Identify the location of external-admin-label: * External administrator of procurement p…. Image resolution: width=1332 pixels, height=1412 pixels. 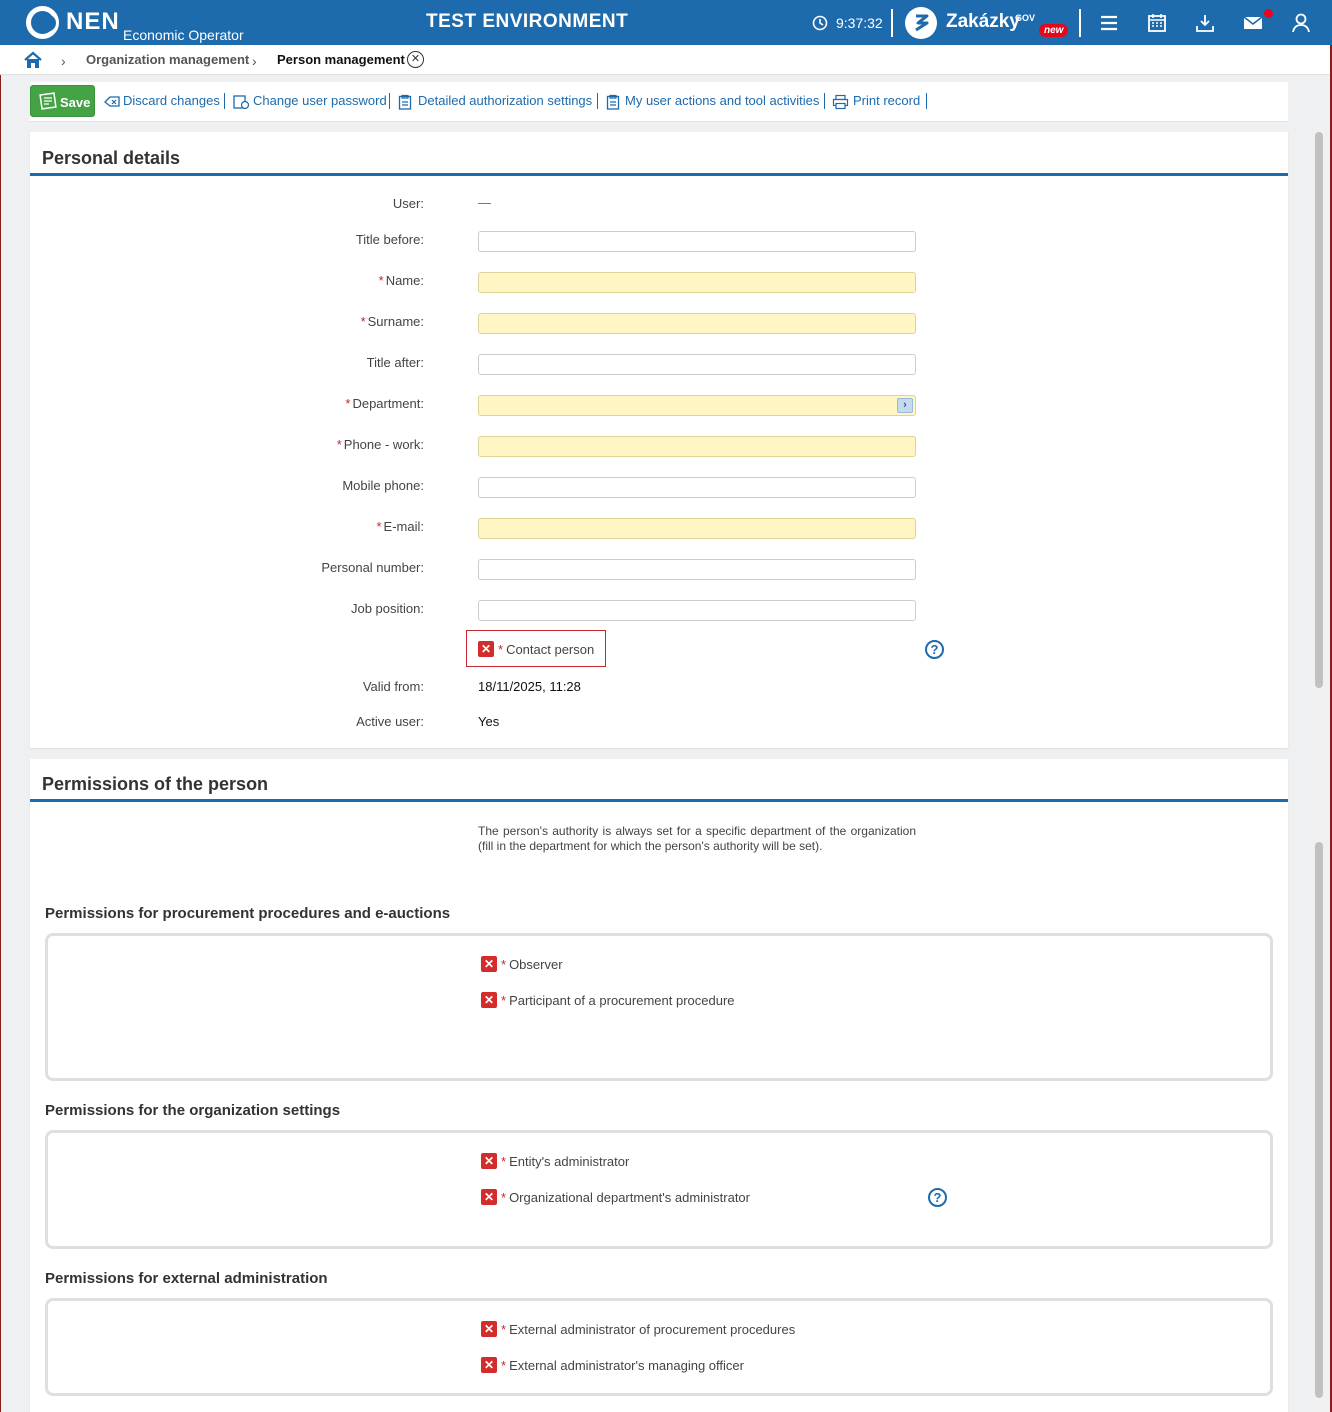
(648, 1329).